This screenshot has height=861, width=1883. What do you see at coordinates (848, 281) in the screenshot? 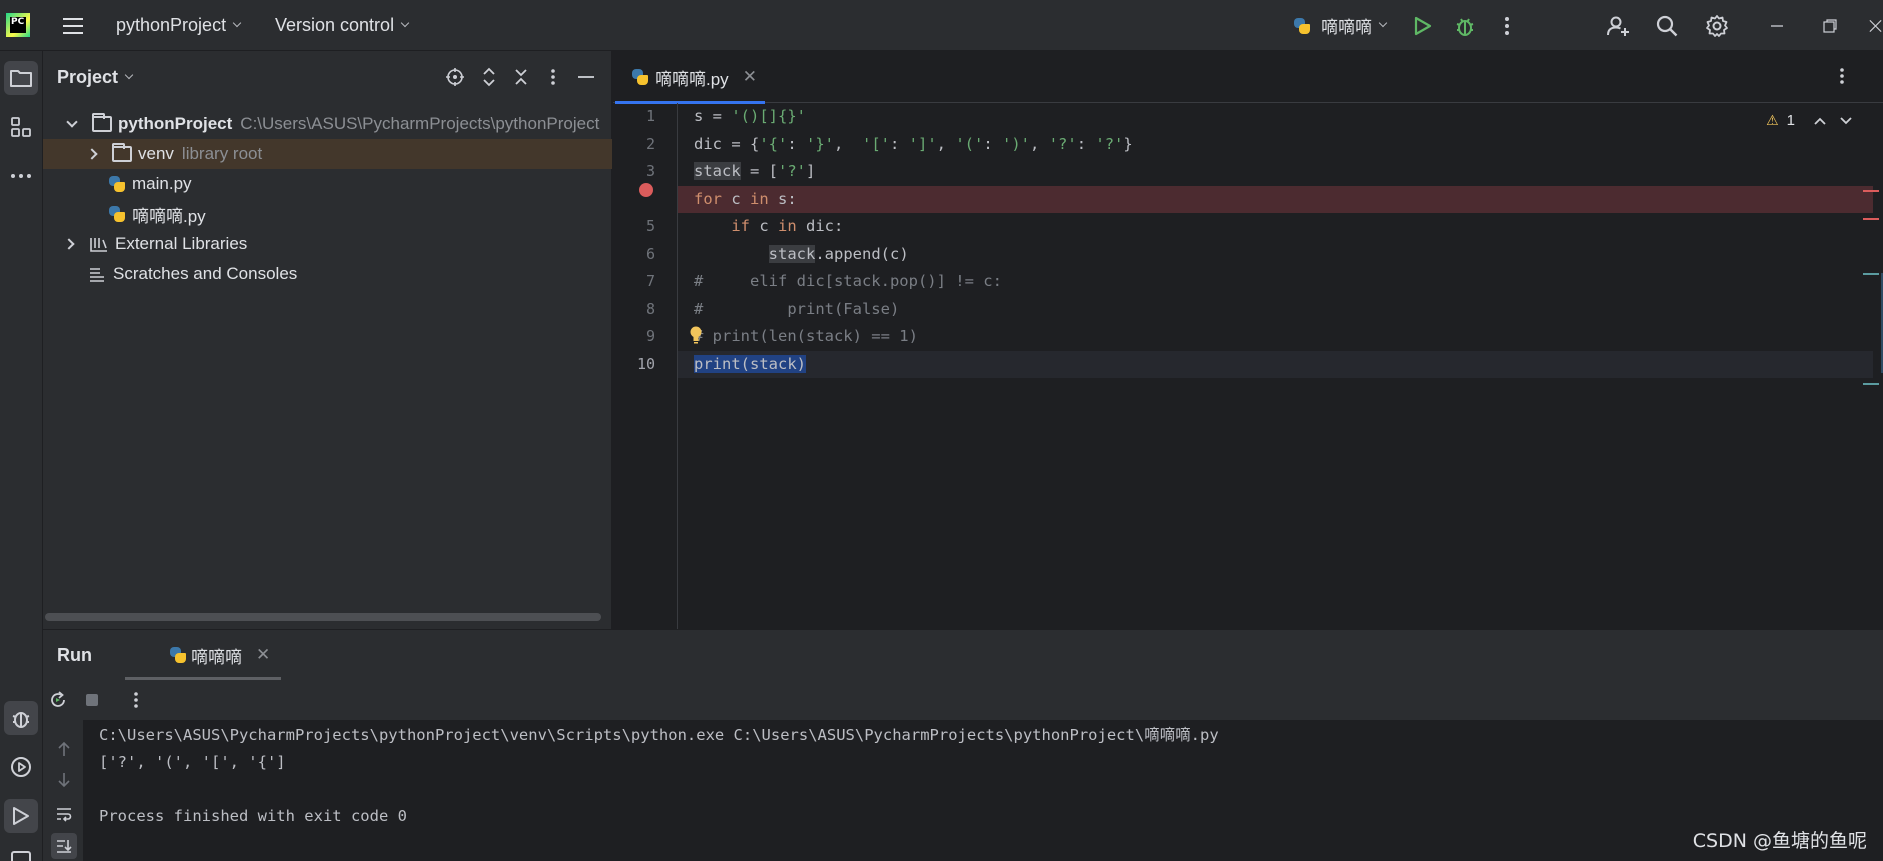
I see `code-line-7: # elif dic[stack.pop()] != c:` at bounding box center [848, 281].